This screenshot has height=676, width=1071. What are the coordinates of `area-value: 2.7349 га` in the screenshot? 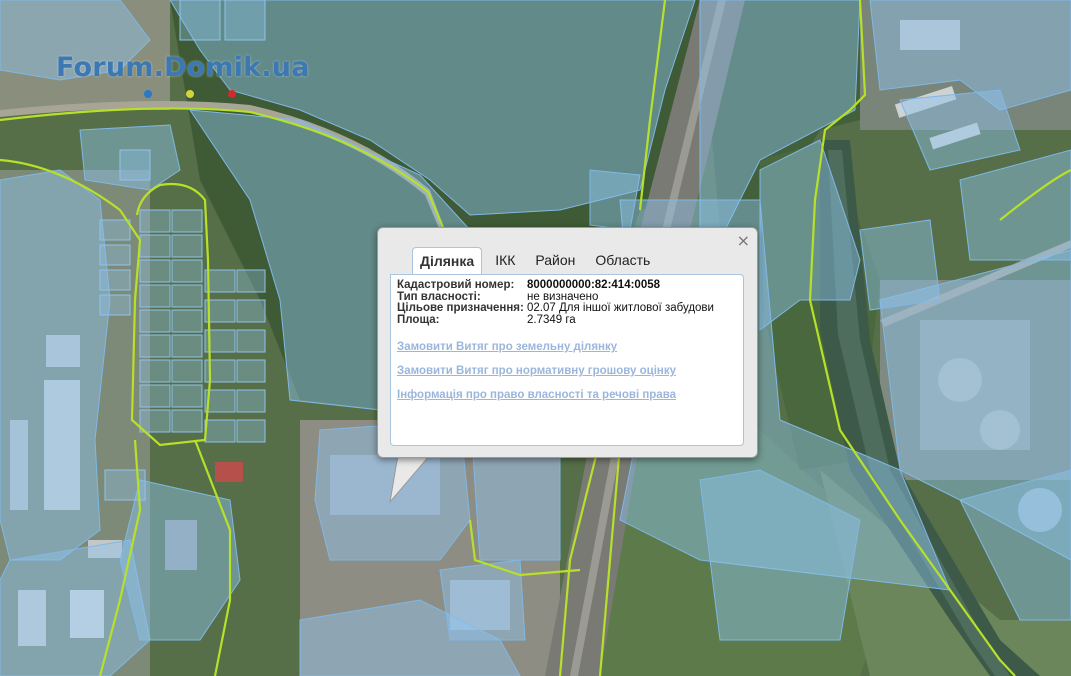 It's located at (551, 319).